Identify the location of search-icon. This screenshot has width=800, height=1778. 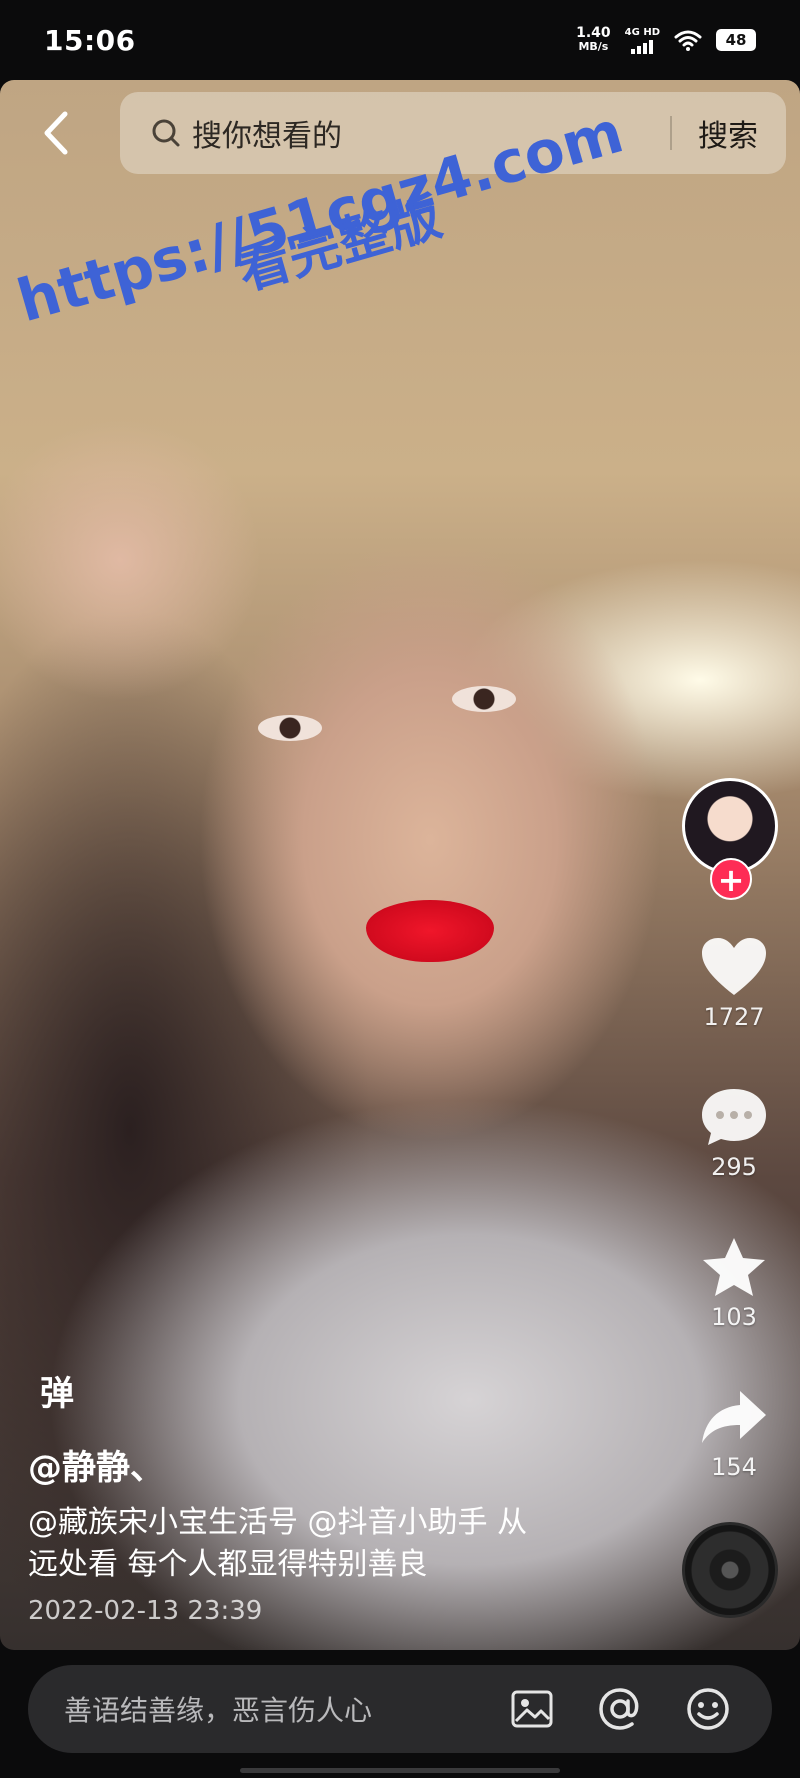
(166, 133).